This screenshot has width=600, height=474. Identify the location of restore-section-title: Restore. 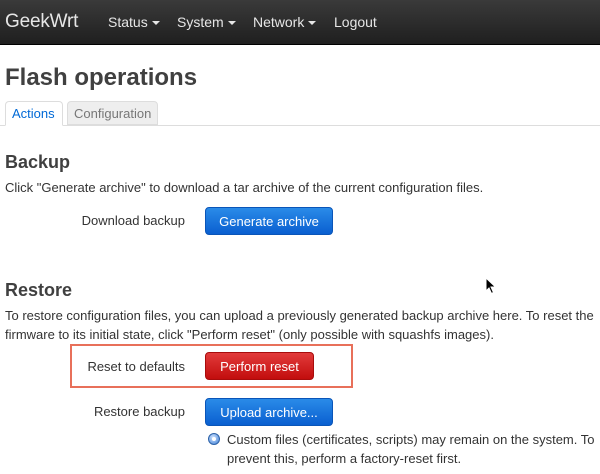
(39, 290).